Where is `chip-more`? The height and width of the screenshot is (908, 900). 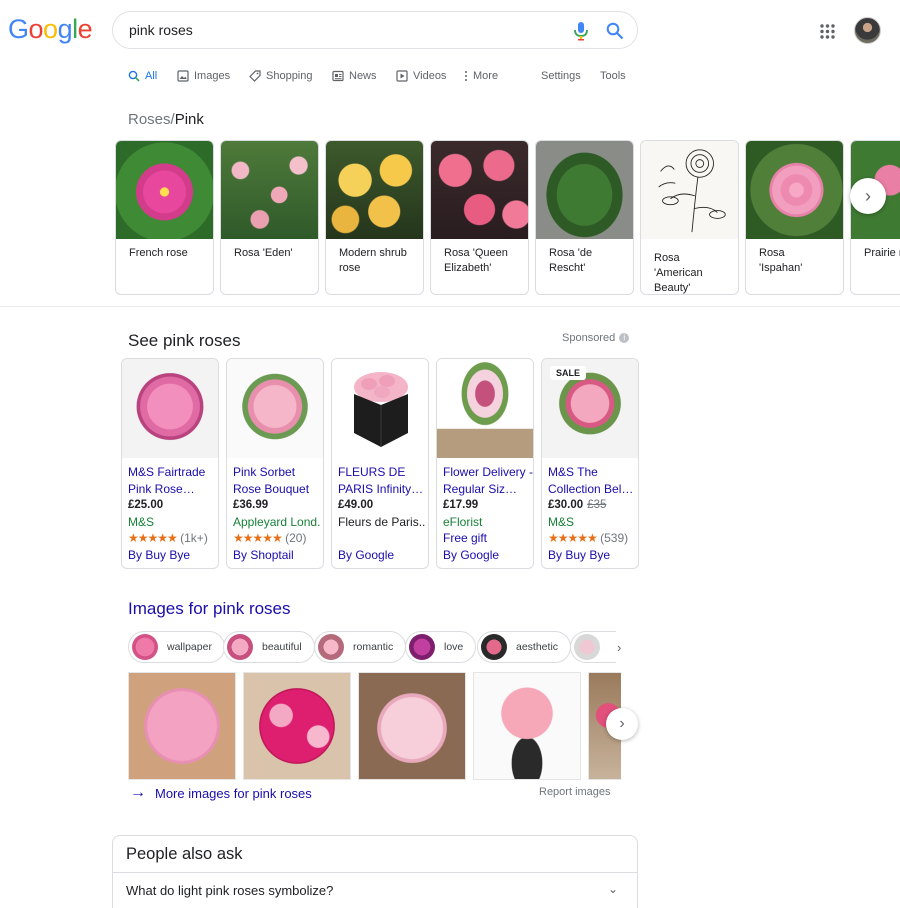 chip-more is located at coordinates (593, 647).